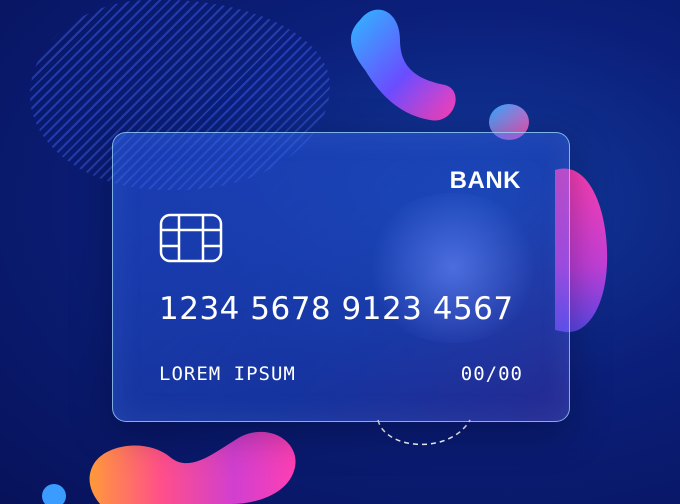 Image resolution: width=680 pixels, height=504 pixels. I want to click on card-chip-icon, so click(191, 238).